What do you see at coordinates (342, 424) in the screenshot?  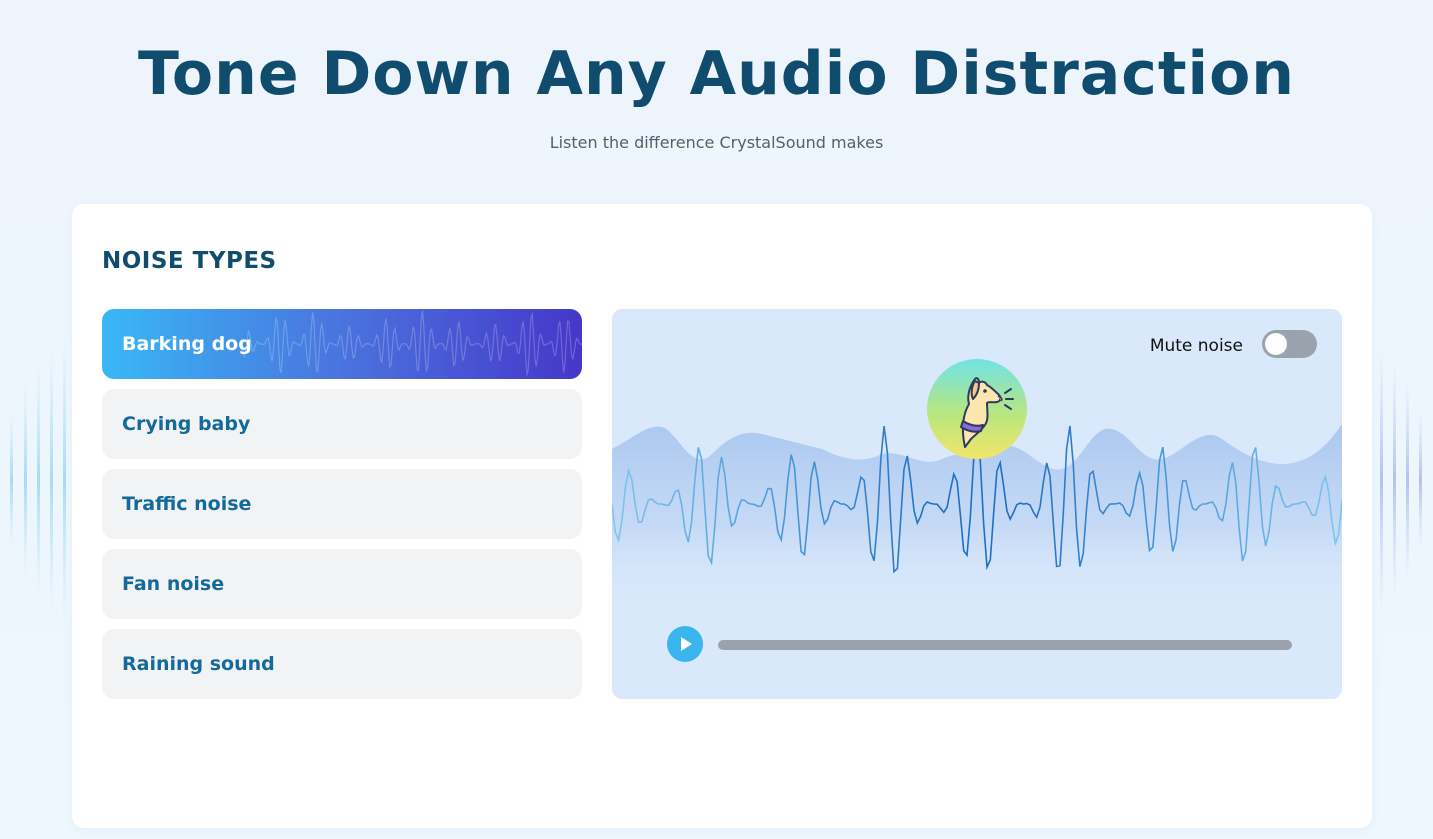 I see `noise-item-crying-baby: Crying baby` at bounding box center [342, 424].